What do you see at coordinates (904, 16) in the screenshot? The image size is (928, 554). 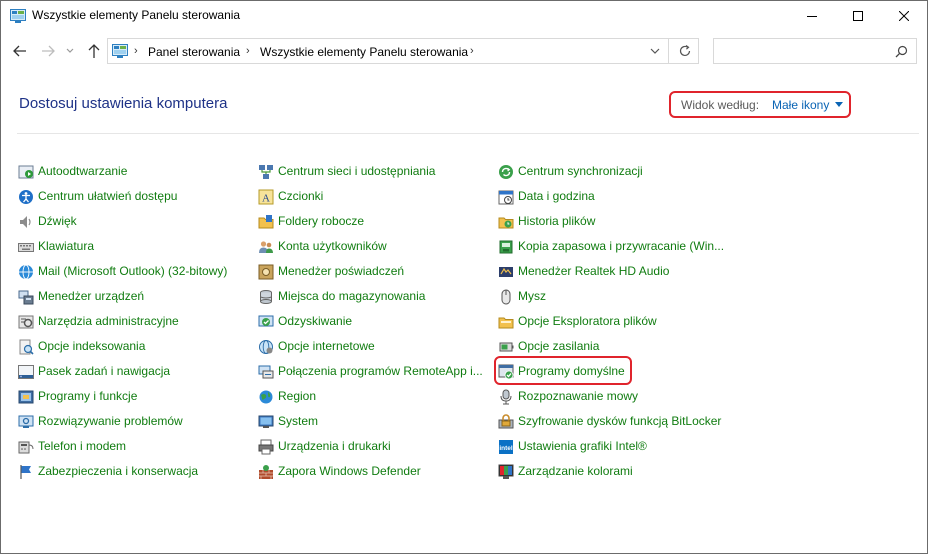 I see `close-button` at bounding box center [904, 16].